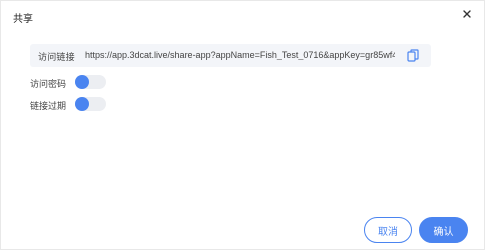 Image resolution: width=485 pixels, height=250 pixels. I want to click on access-password-label: 访问密码, so click(48, 84).